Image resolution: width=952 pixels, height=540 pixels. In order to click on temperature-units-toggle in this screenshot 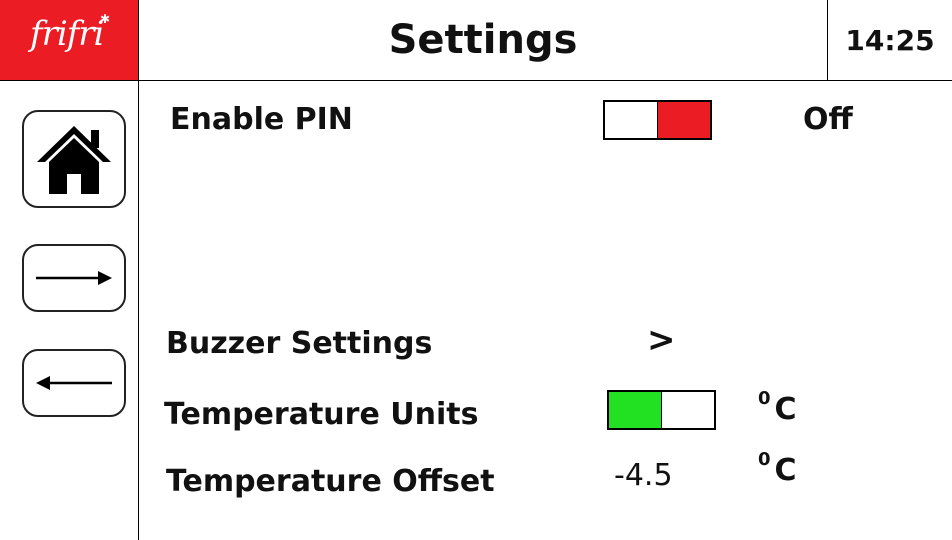, I will do `click(661, 410)`.